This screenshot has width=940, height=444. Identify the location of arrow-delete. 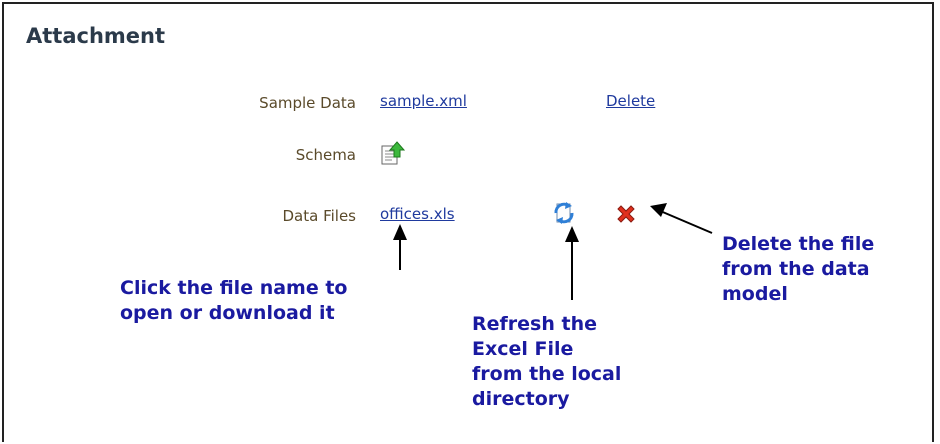
(685, 221).